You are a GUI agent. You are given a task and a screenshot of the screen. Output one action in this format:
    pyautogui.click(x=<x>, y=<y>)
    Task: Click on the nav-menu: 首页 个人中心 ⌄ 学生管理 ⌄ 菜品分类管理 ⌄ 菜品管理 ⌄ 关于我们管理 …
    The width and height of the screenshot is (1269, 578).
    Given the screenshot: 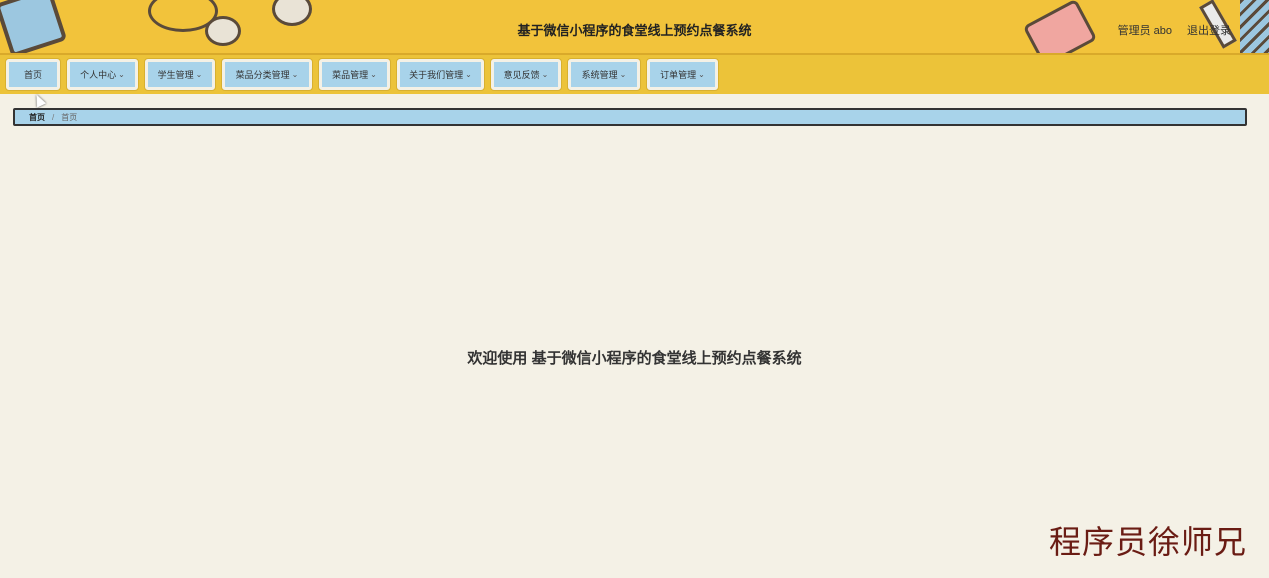 What is the action you would take?
    pyautogui.click(x=634, y=72)
    